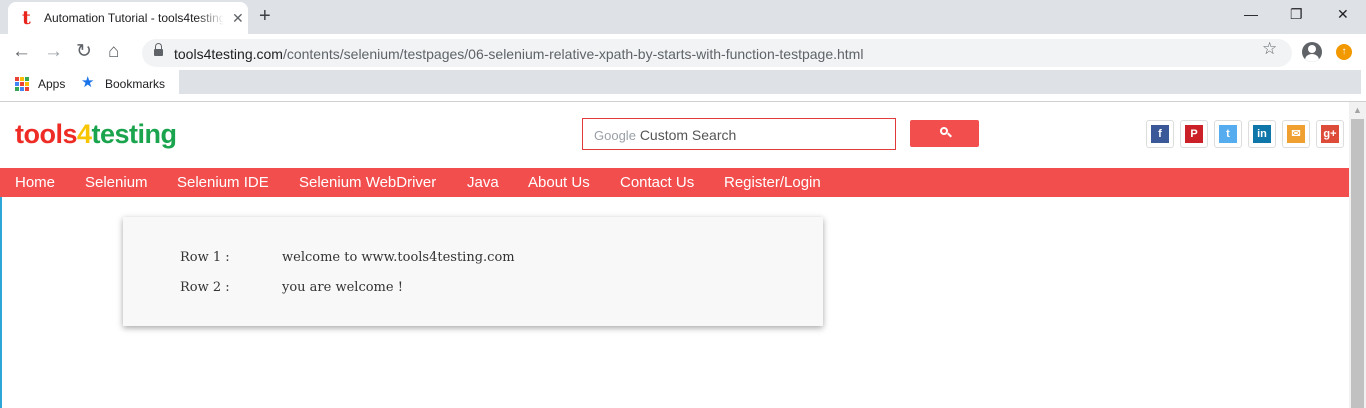  Describe the element at coordinates (559, 182) in the screenshot. I see `nav-about-us: About Us` at that location.